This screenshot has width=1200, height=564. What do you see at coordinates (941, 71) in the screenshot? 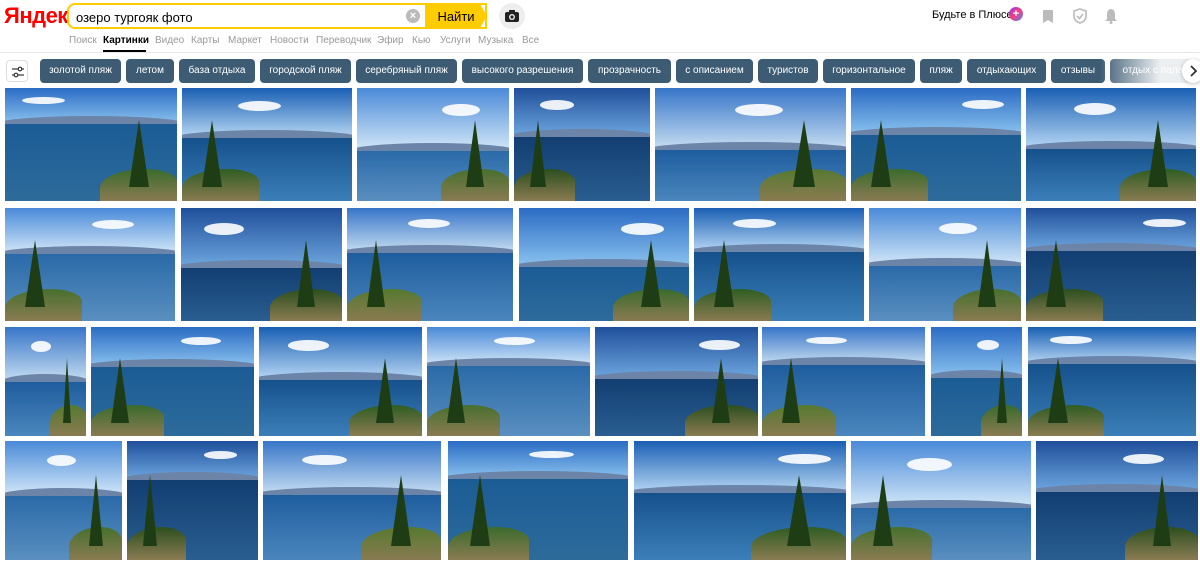
I see `filter-chip: пляж` at bounding box center [941, 71].